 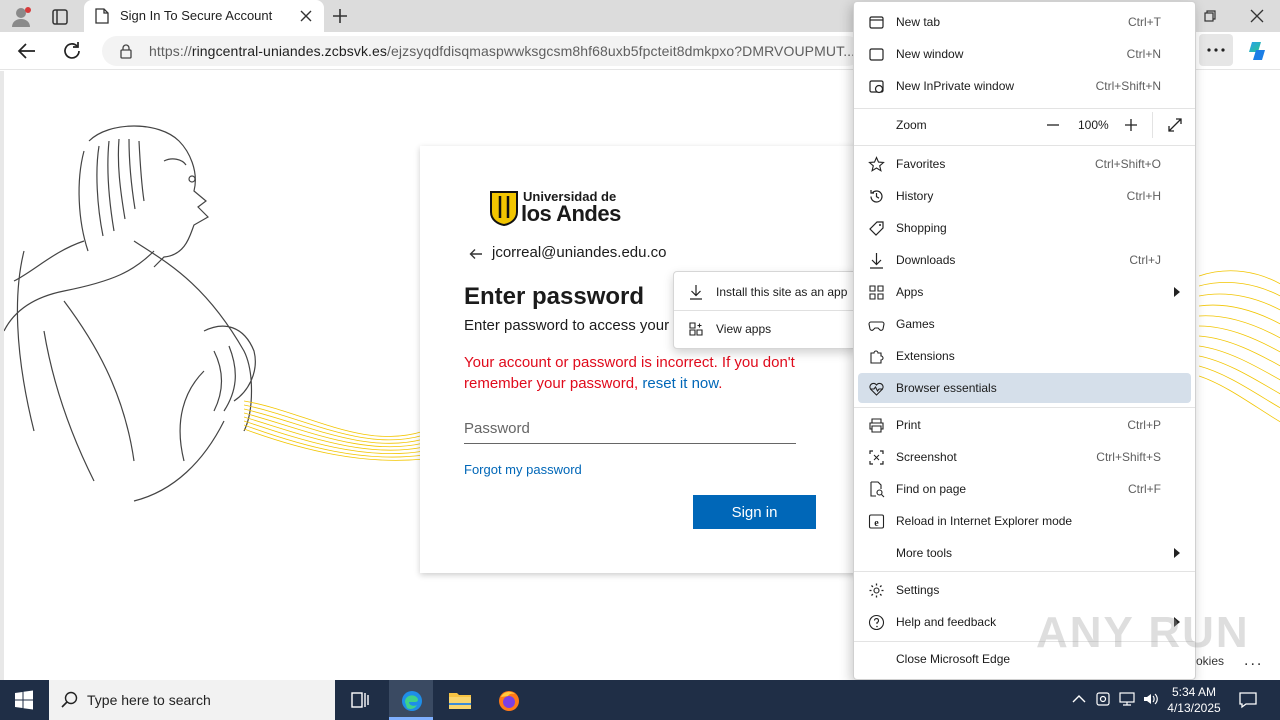 I want to click on menu-item-inprivate: New InPrivate window Ctrl+Shift+N, so click(x=1024, y=86).